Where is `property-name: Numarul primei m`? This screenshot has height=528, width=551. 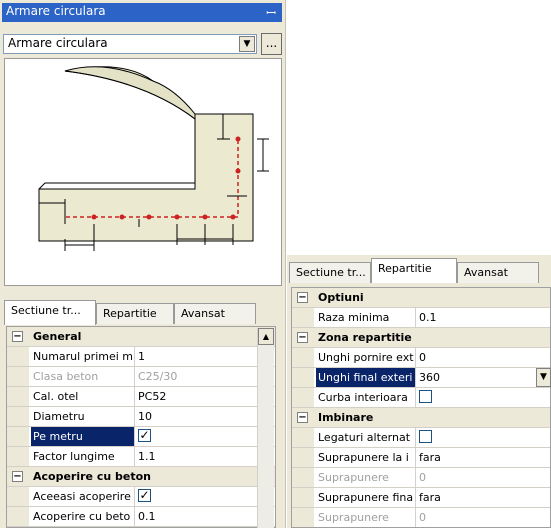
property-name: Numarul primei m is located at coordinates (83, 356).